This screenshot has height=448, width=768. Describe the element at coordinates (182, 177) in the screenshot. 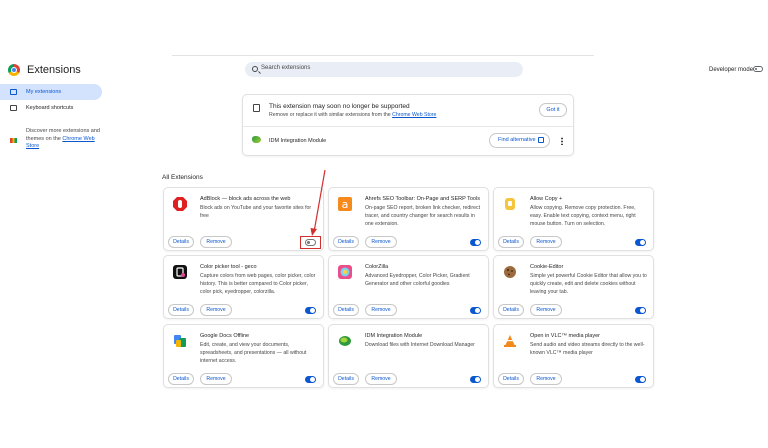

I see `all-extensions-heading: All Extensions` at that location.